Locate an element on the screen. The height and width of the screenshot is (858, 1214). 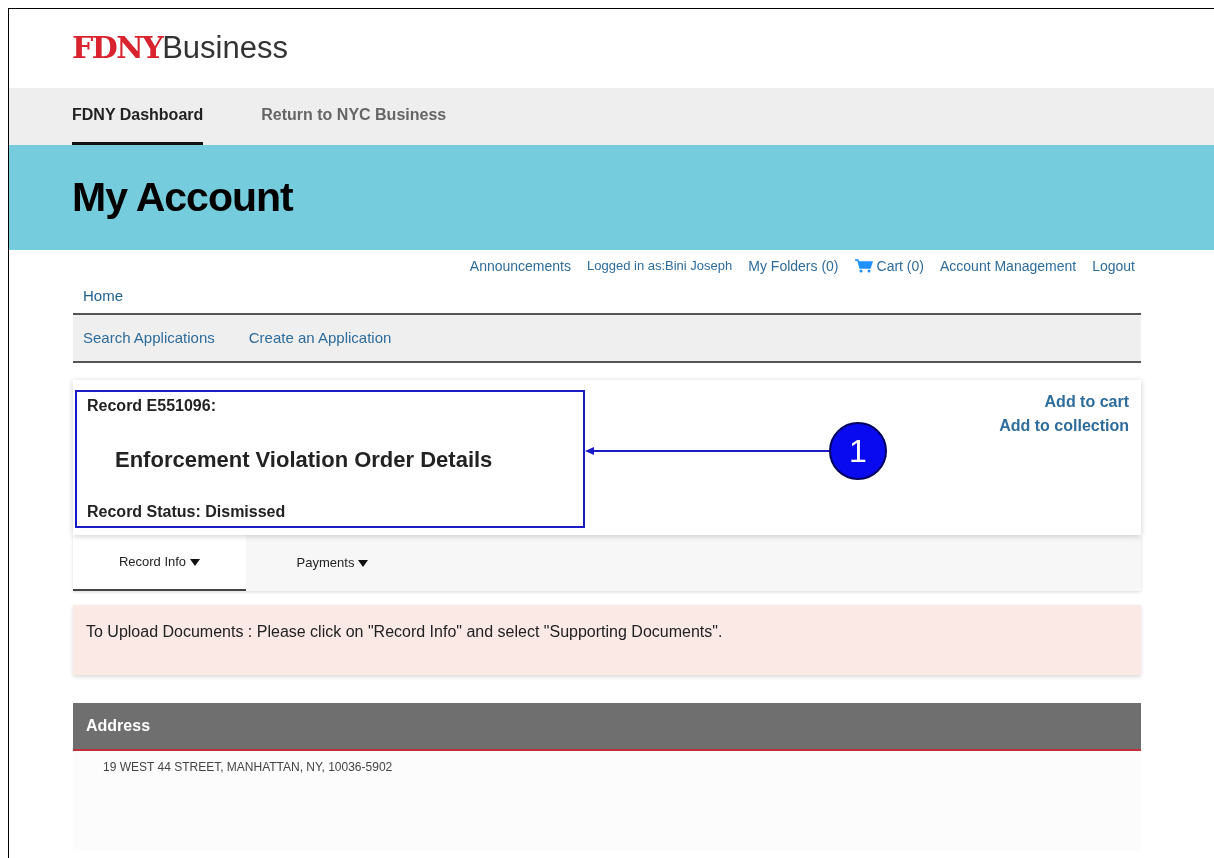
logo: FDNYBusiness is located at coordinates (180, 48).